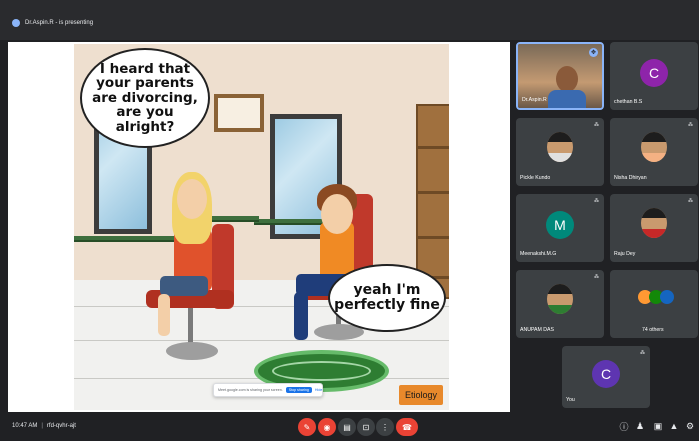 The width and height of the screenshot is (699, 441). I want to click on others-count: 74 others, so click(653, 330).